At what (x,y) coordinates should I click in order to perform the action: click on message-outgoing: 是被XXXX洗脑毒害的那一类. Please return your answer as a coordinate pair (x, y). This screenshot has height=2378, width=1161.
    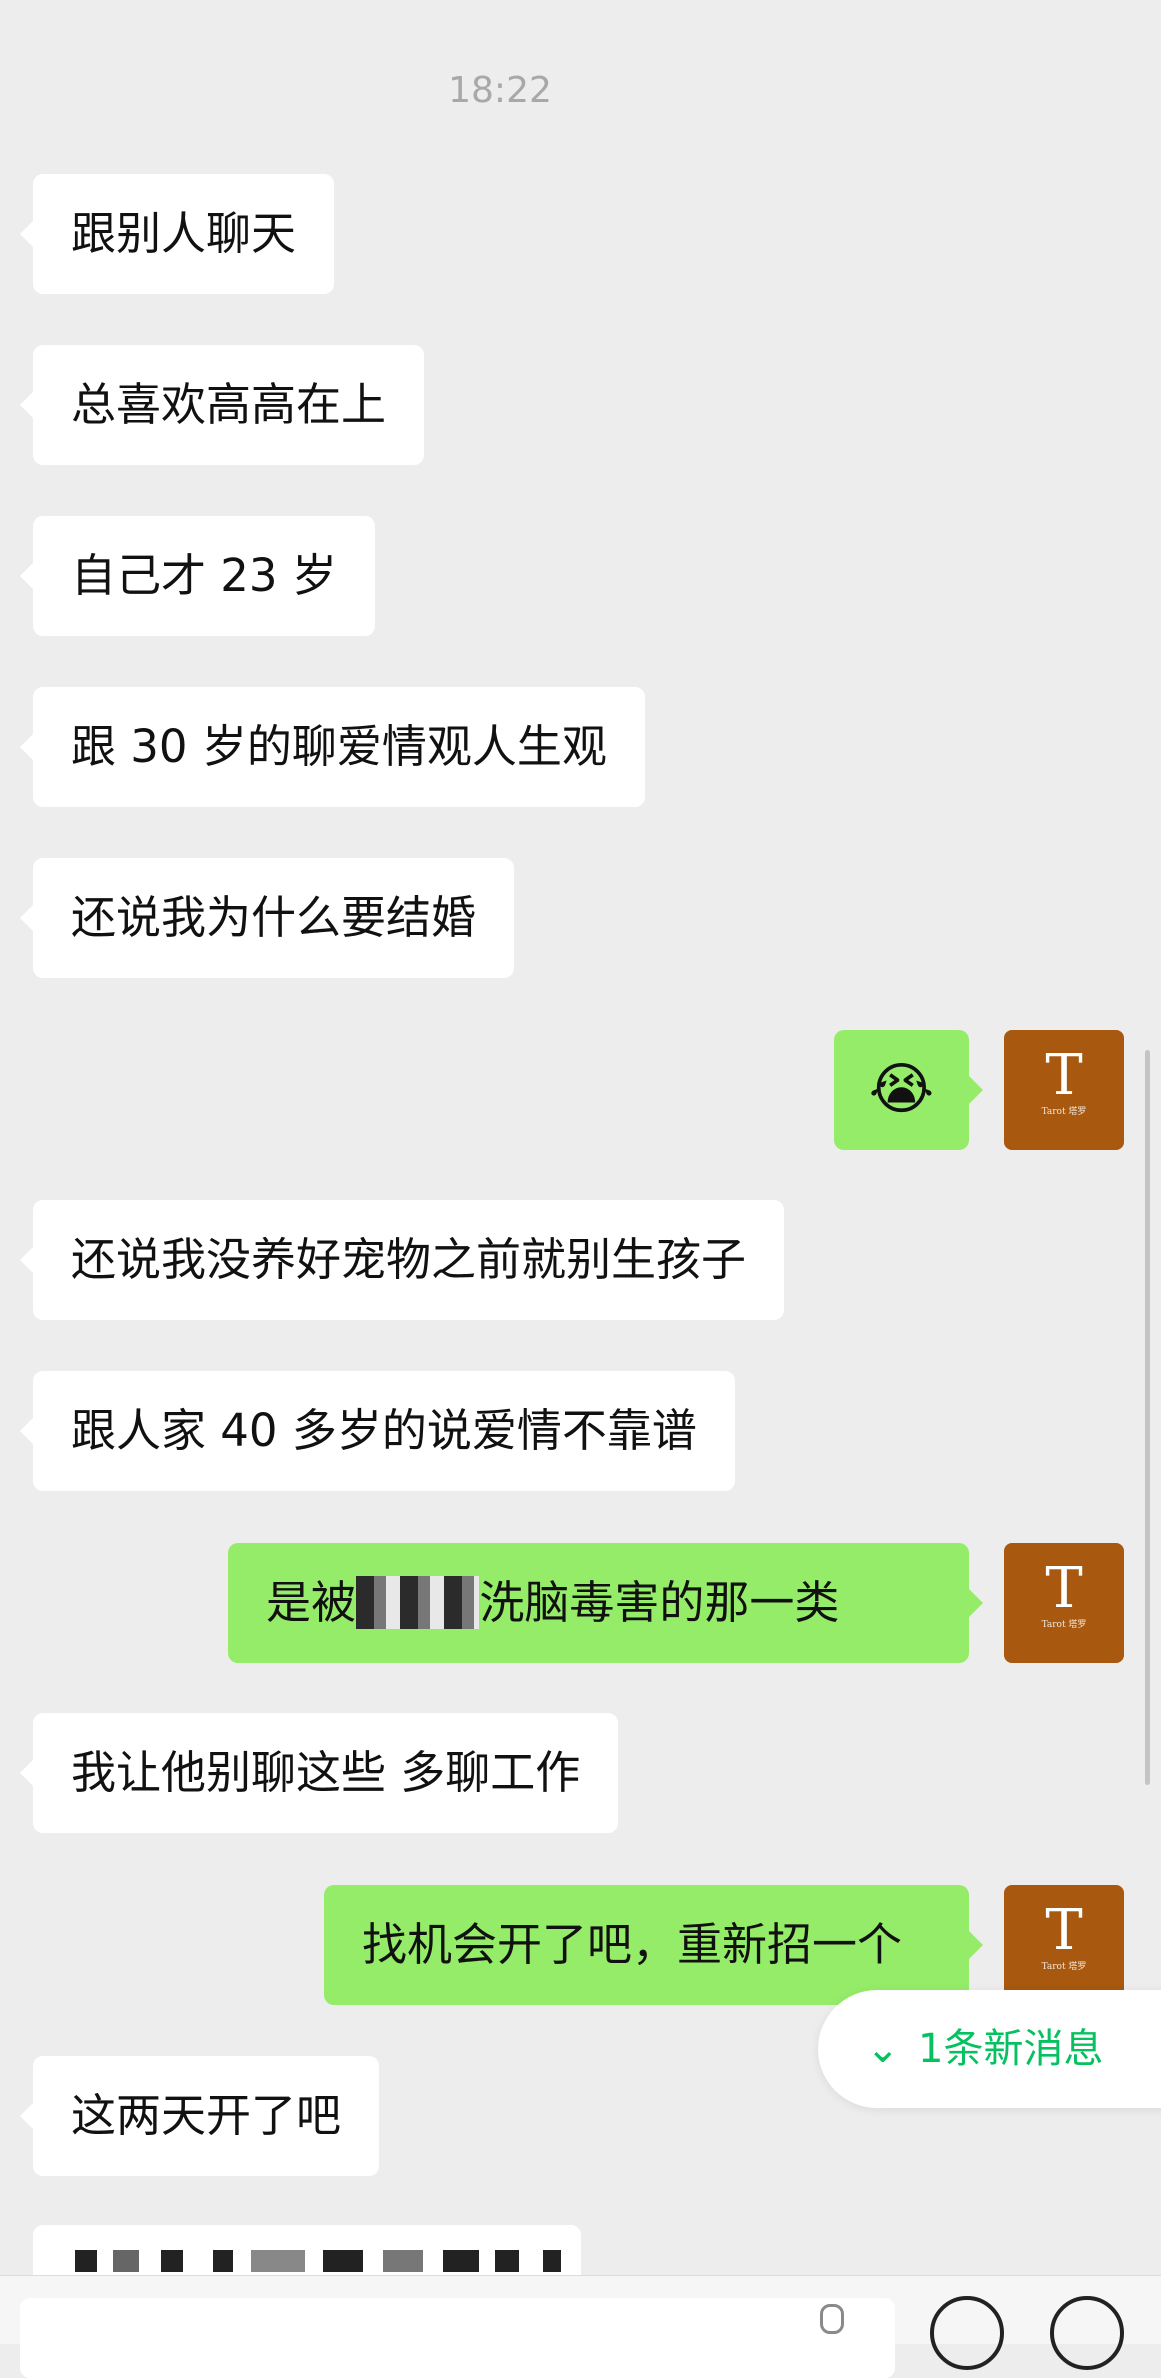
    Looking at the image, I should click on (605, 1603).